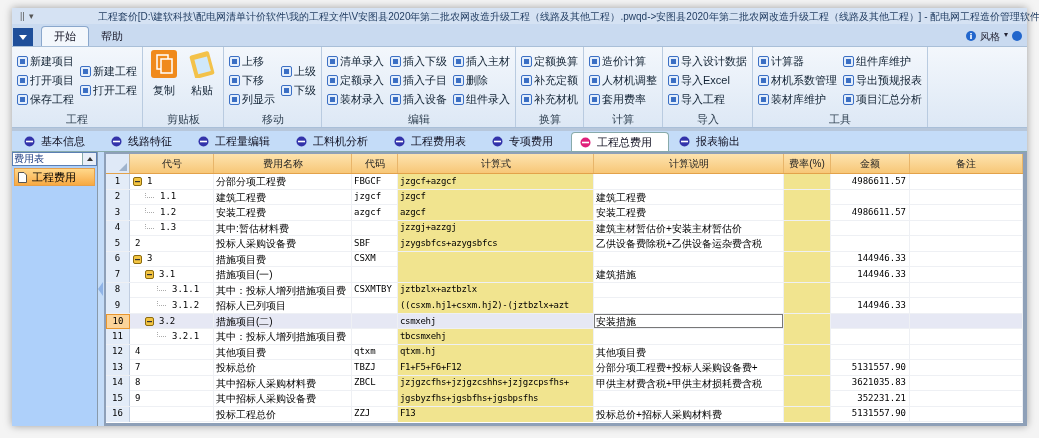 The width and height of the screenshot is (1039, 438). Describe the element at coordinates (118, 305) in the screenshot. I see `row-header: 9` at that location.